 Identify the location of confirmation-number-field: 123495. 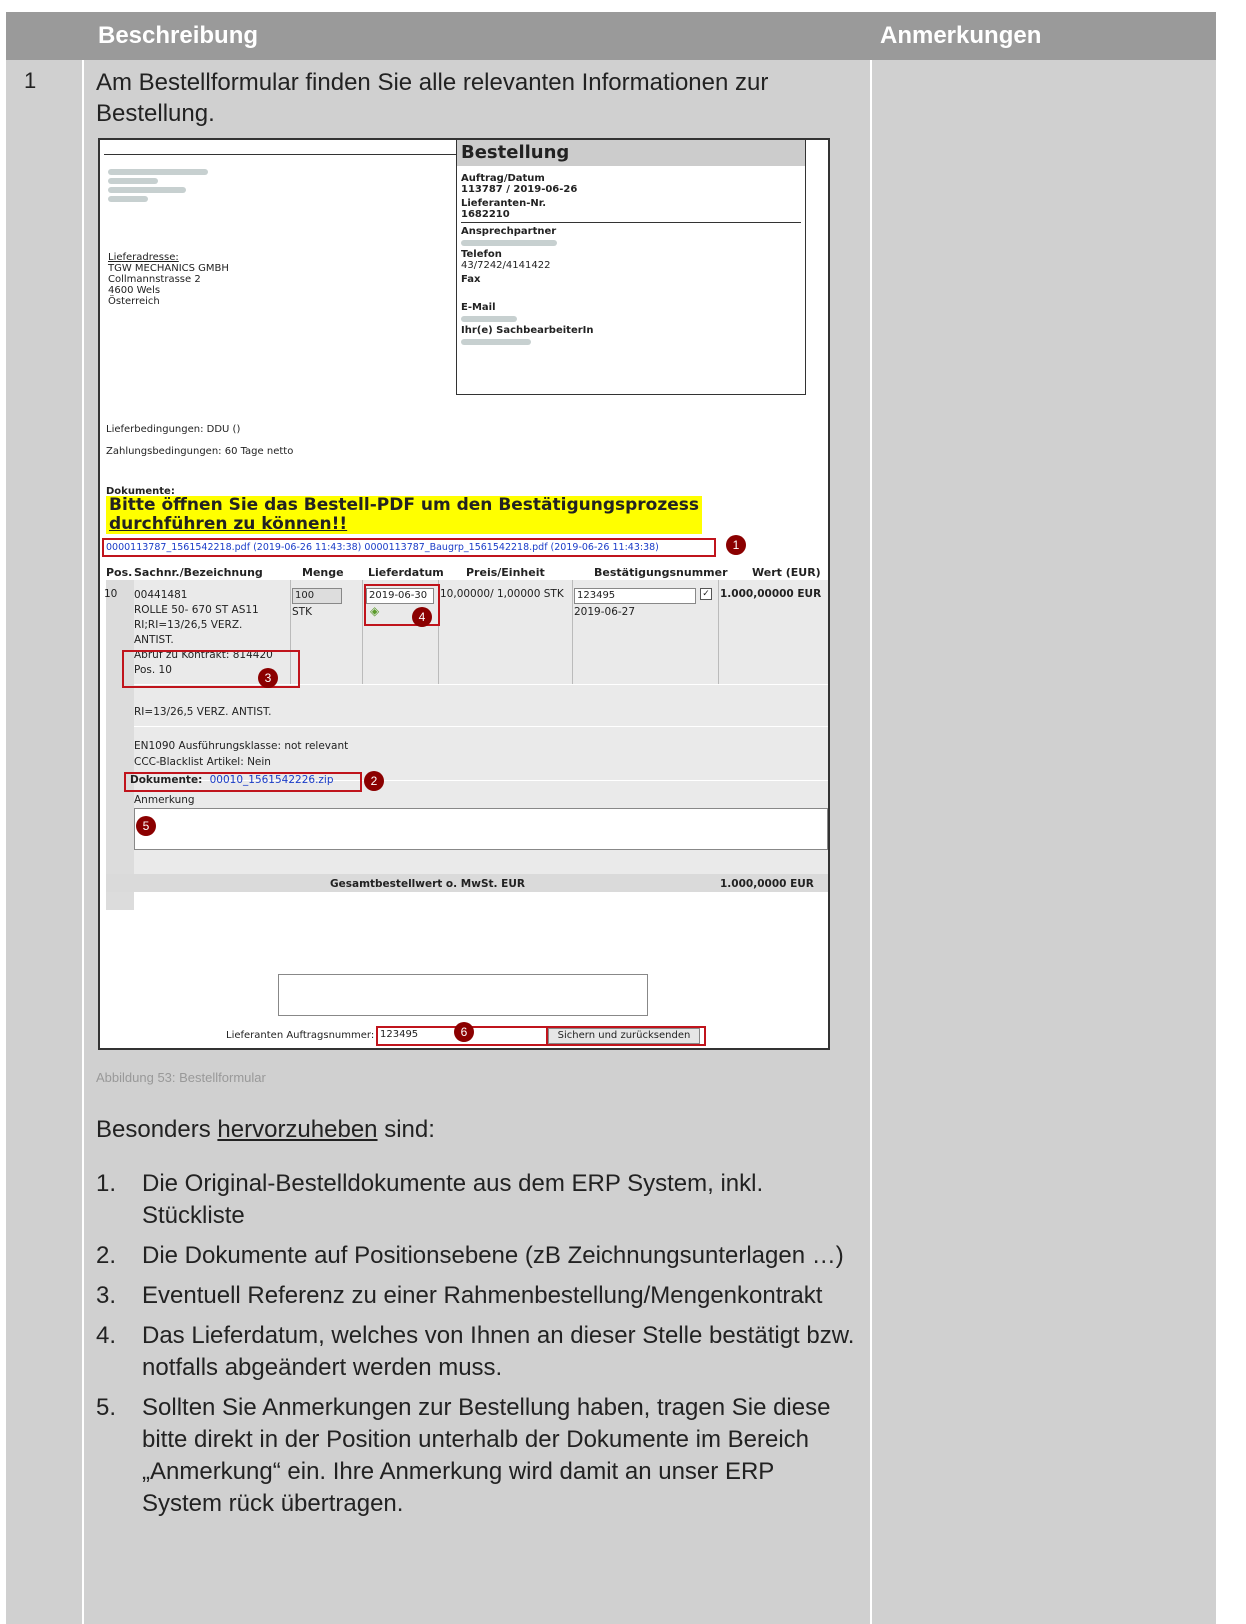
(635, 596).